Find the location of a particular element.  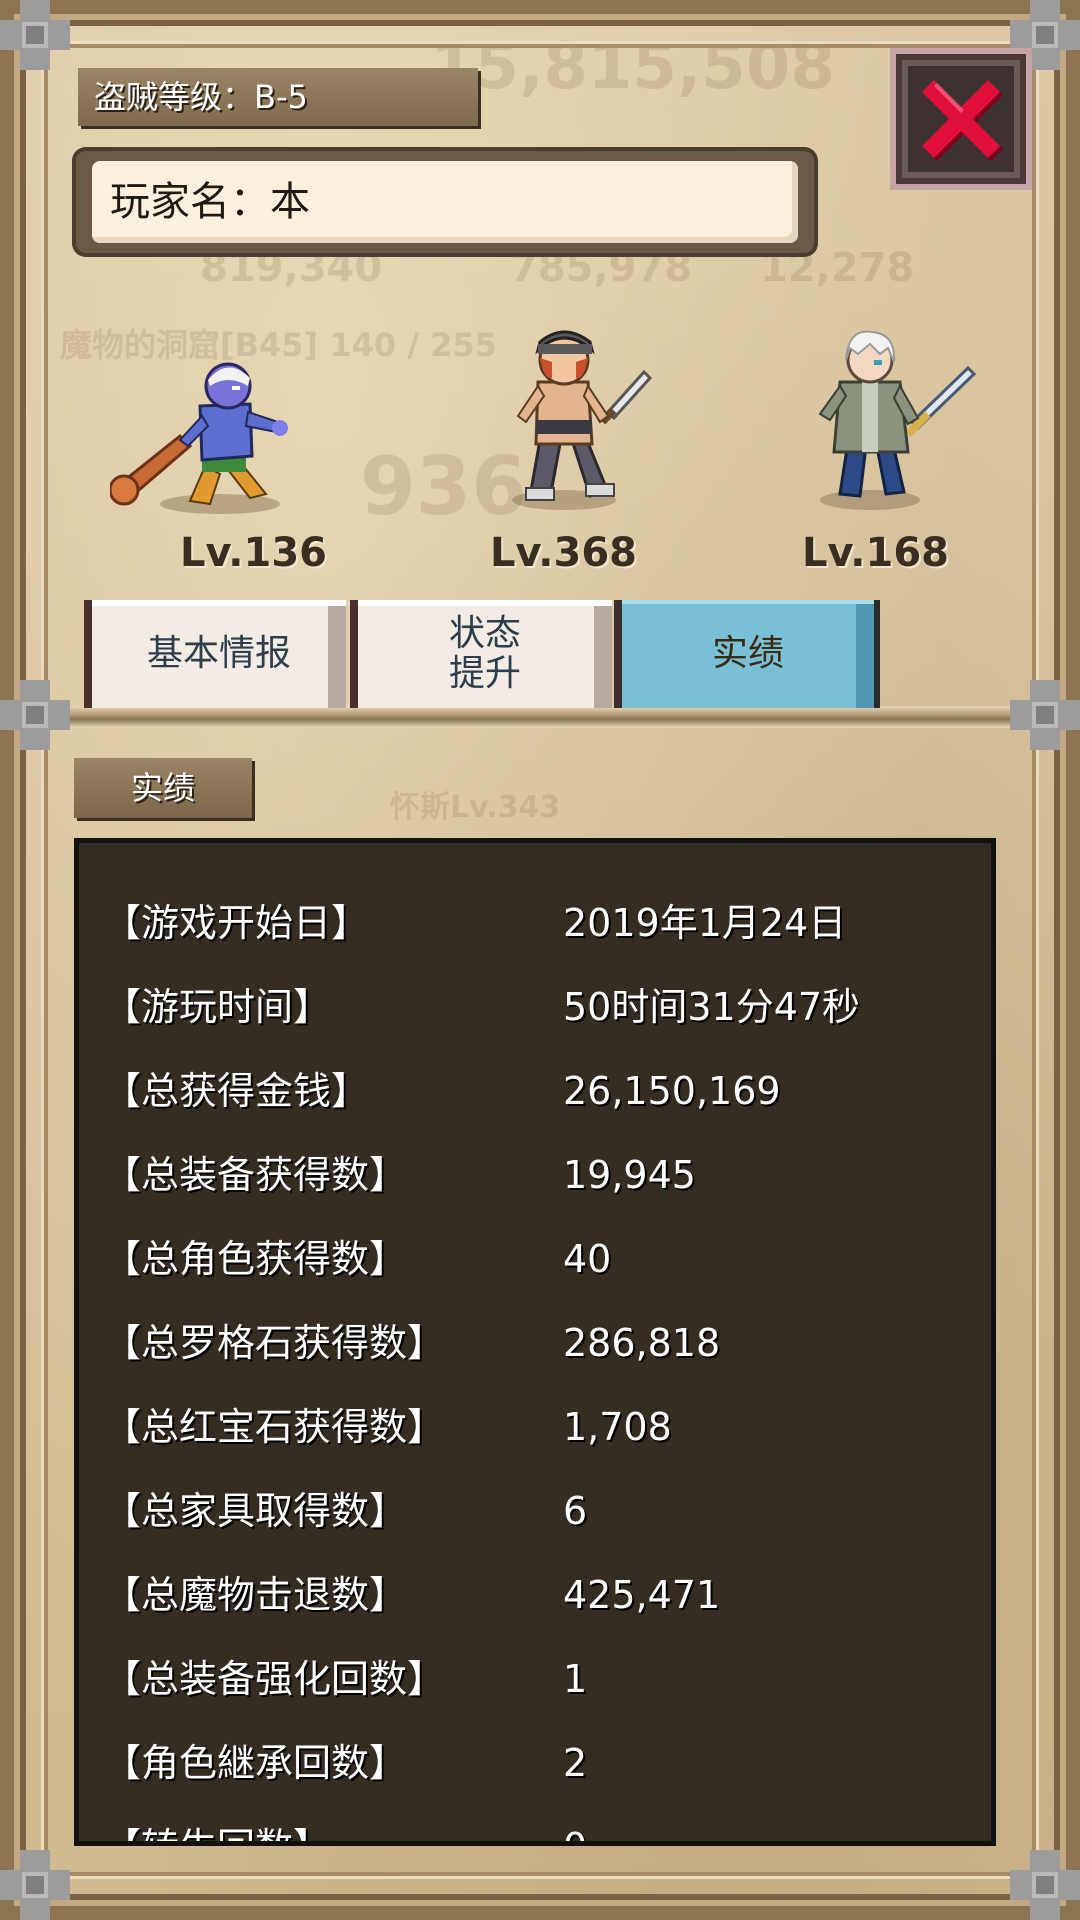

stat-label: 【总罗格石获得数】 is located at coordinates (274, 1343).